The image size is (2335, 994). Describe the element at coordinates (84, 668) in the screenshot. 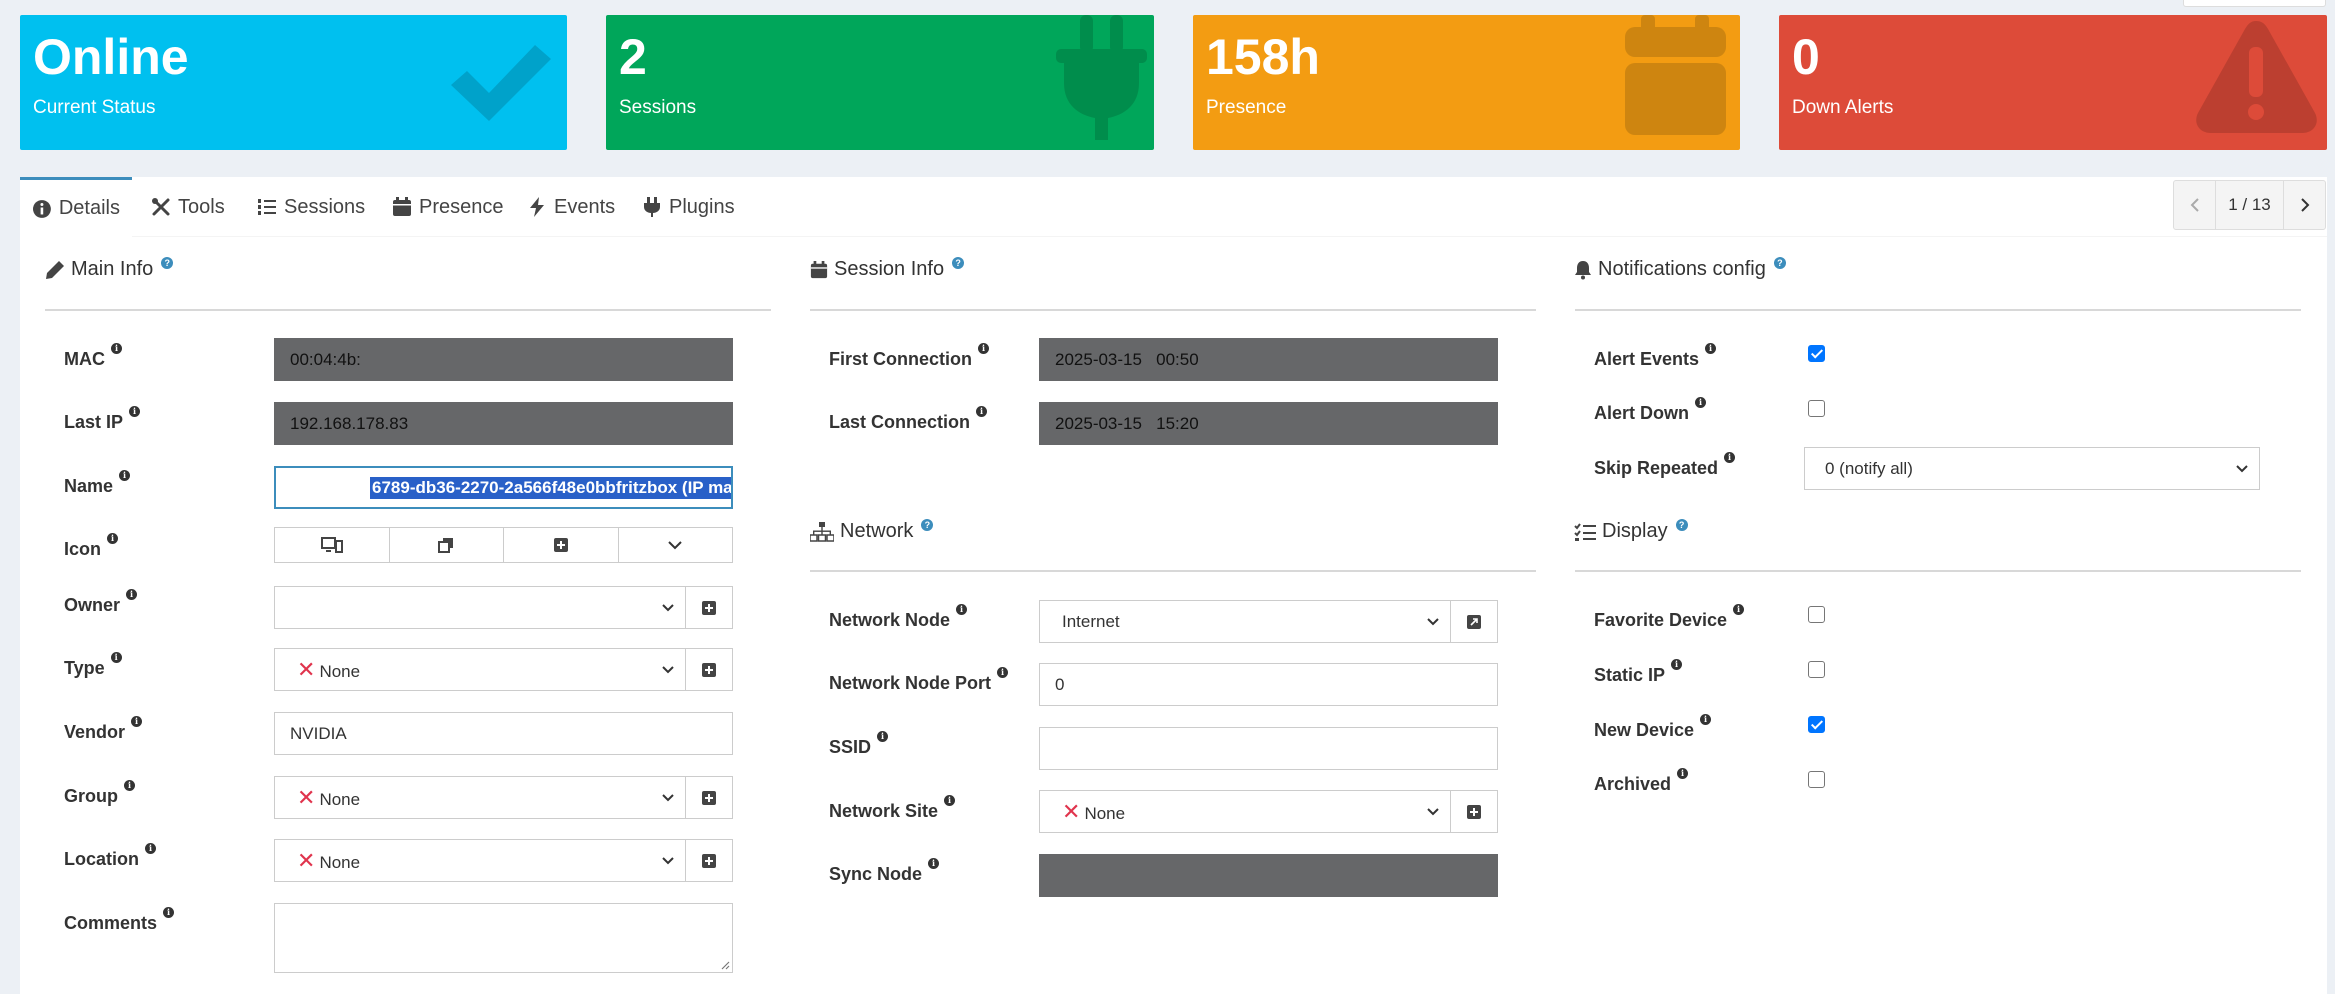

I see `type-label-text: Type` at that location.